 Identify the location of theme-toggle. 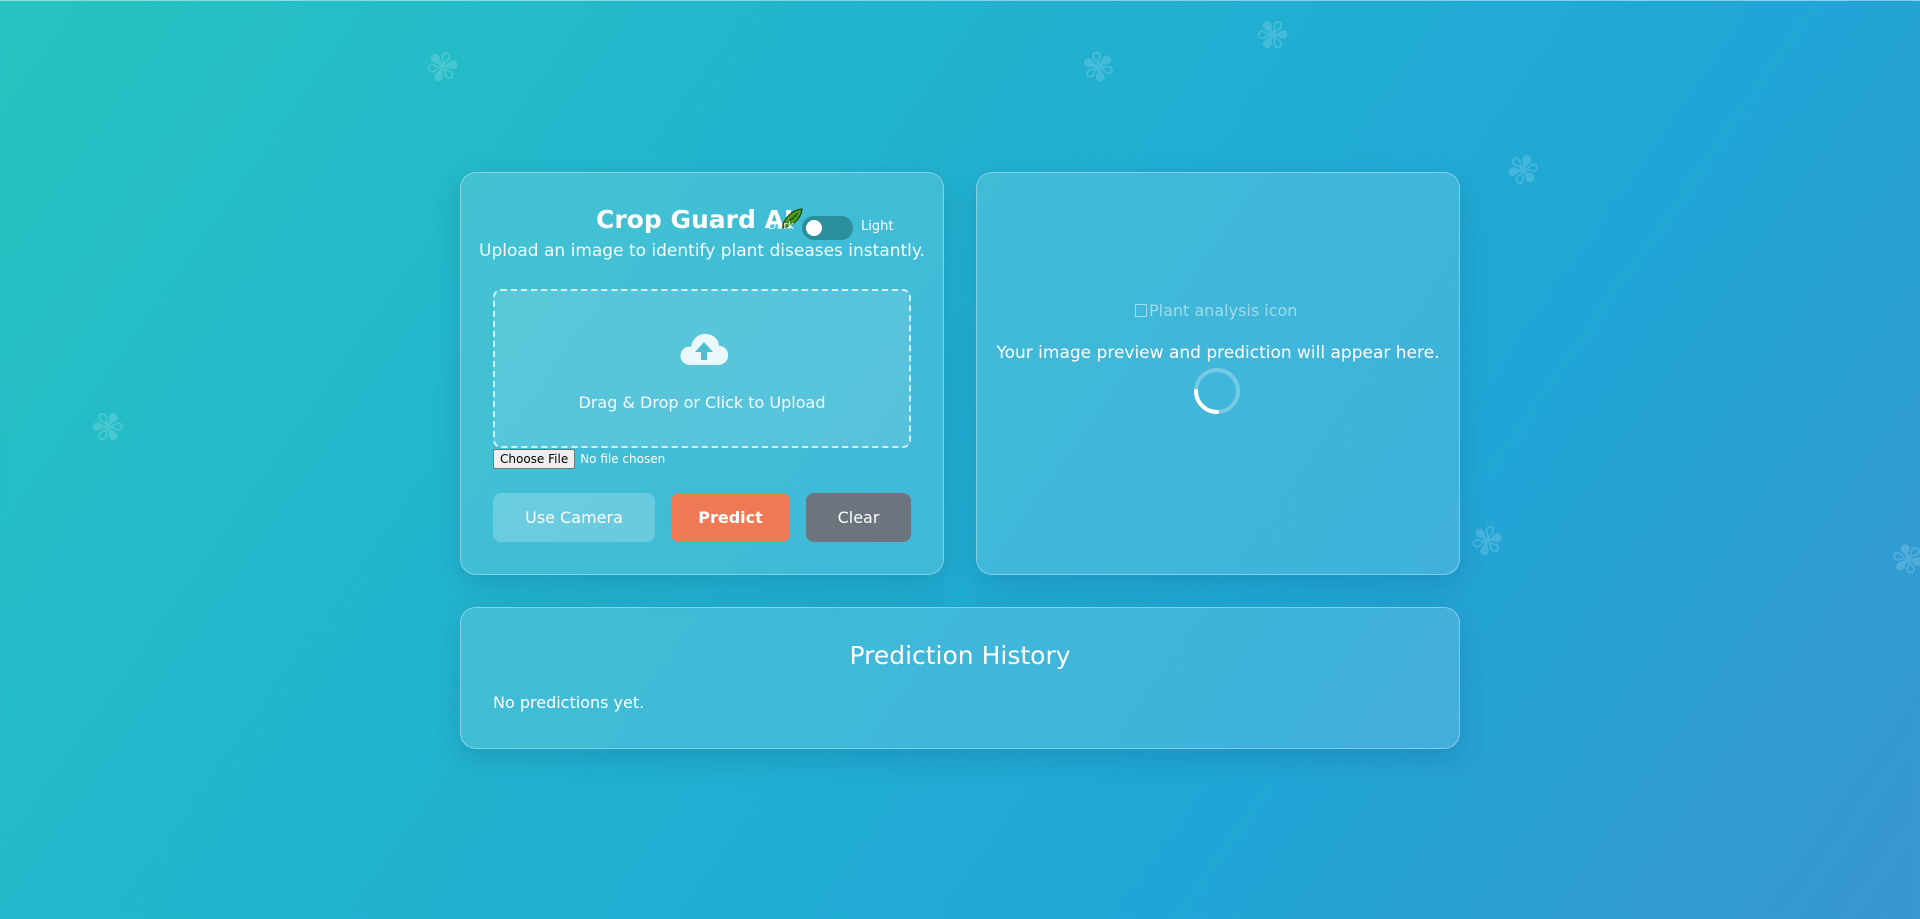
(827, 228).